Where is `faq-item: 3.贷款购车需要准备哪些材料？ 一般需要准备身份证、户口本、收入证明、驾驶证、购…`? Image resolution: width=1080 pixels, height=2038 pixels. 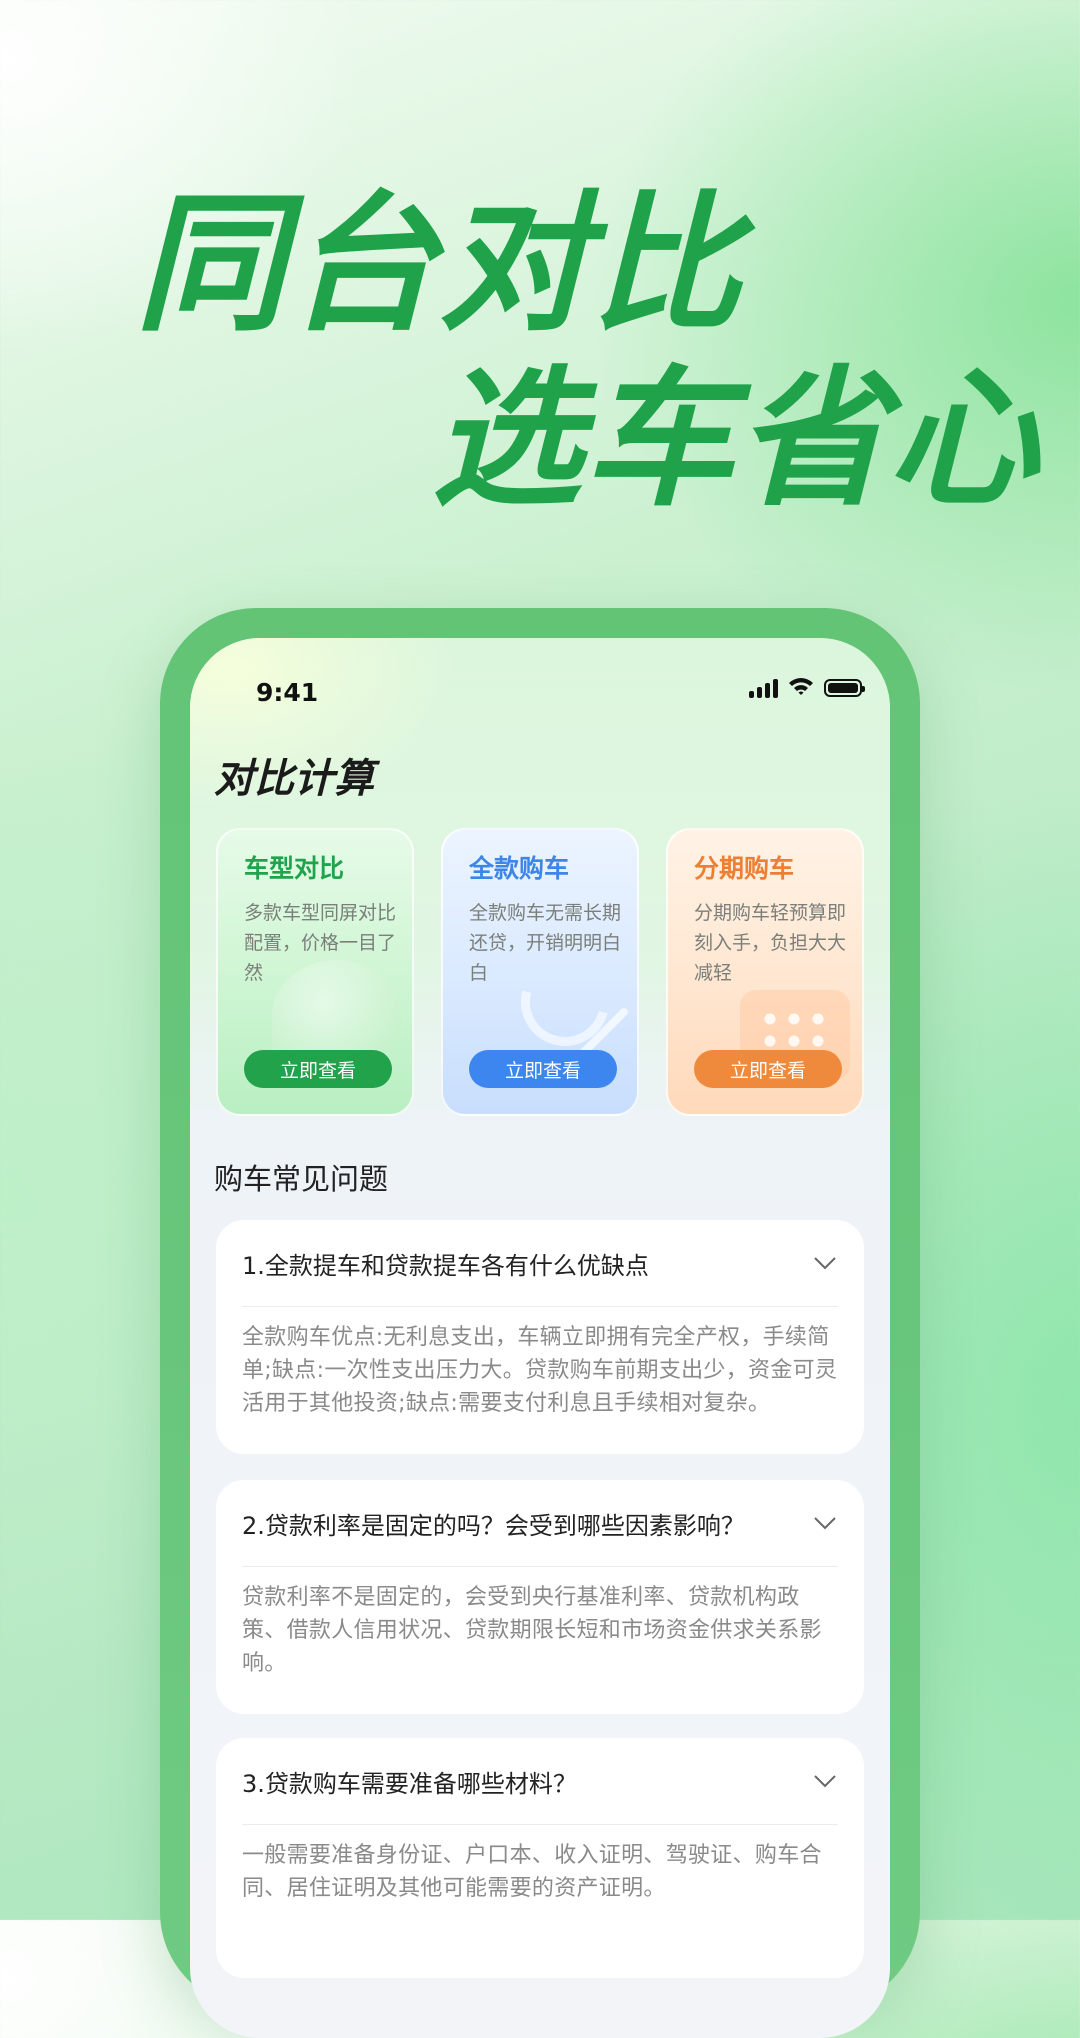 faq-item: 3.贷款购车需要准备哪些材料？ 一般需要准备身份证、户口本、收入证明、驾驶证、购… is located at coordinates (540, 1858).